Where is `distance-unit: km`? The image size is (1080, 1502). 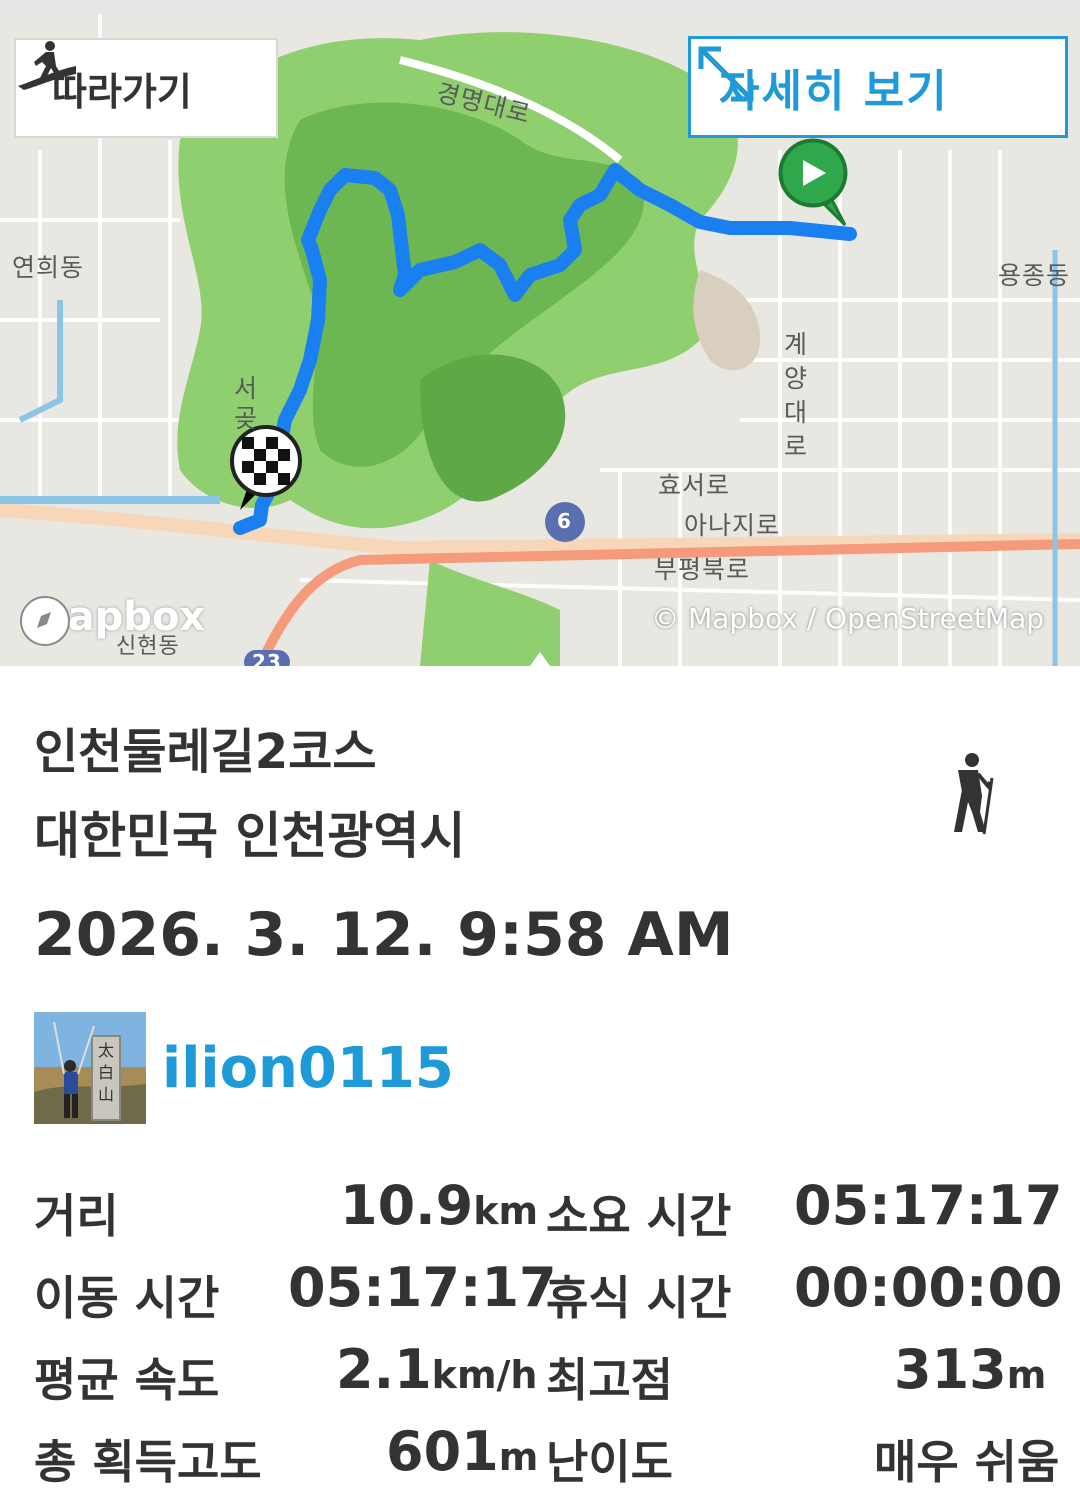
distance-unit: km is located at coordinates (506, 1211).